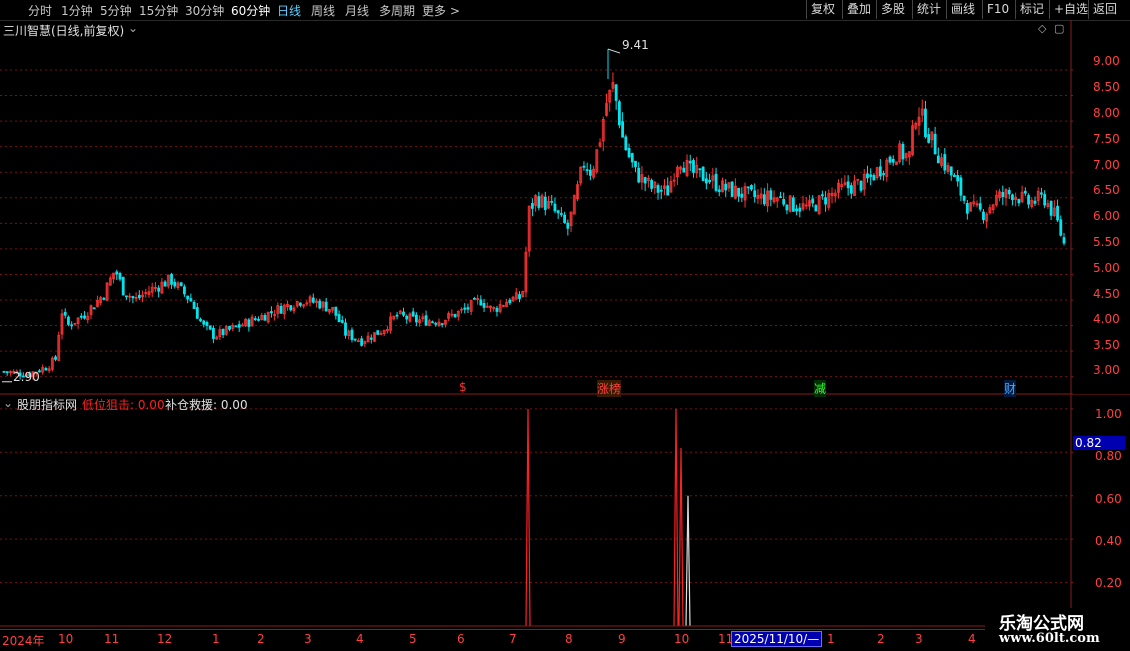  What do you see at coordinates (1106, 242) in the screenshot?
I see `price-tick: 5.50` at bounding box center [1106, 242].